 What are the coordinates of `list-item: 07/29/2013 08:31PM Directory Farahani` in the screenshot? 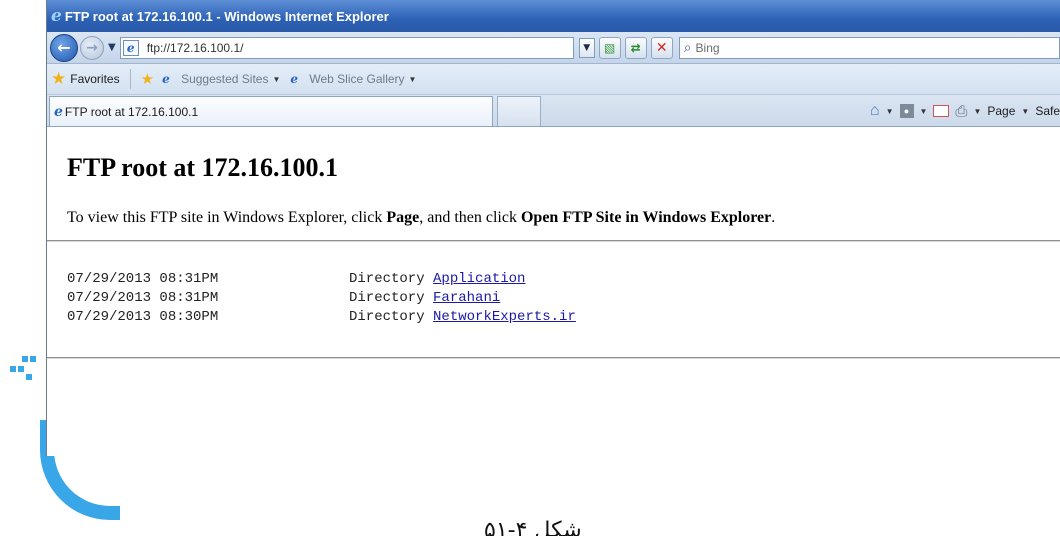 It's located at (563, 298).